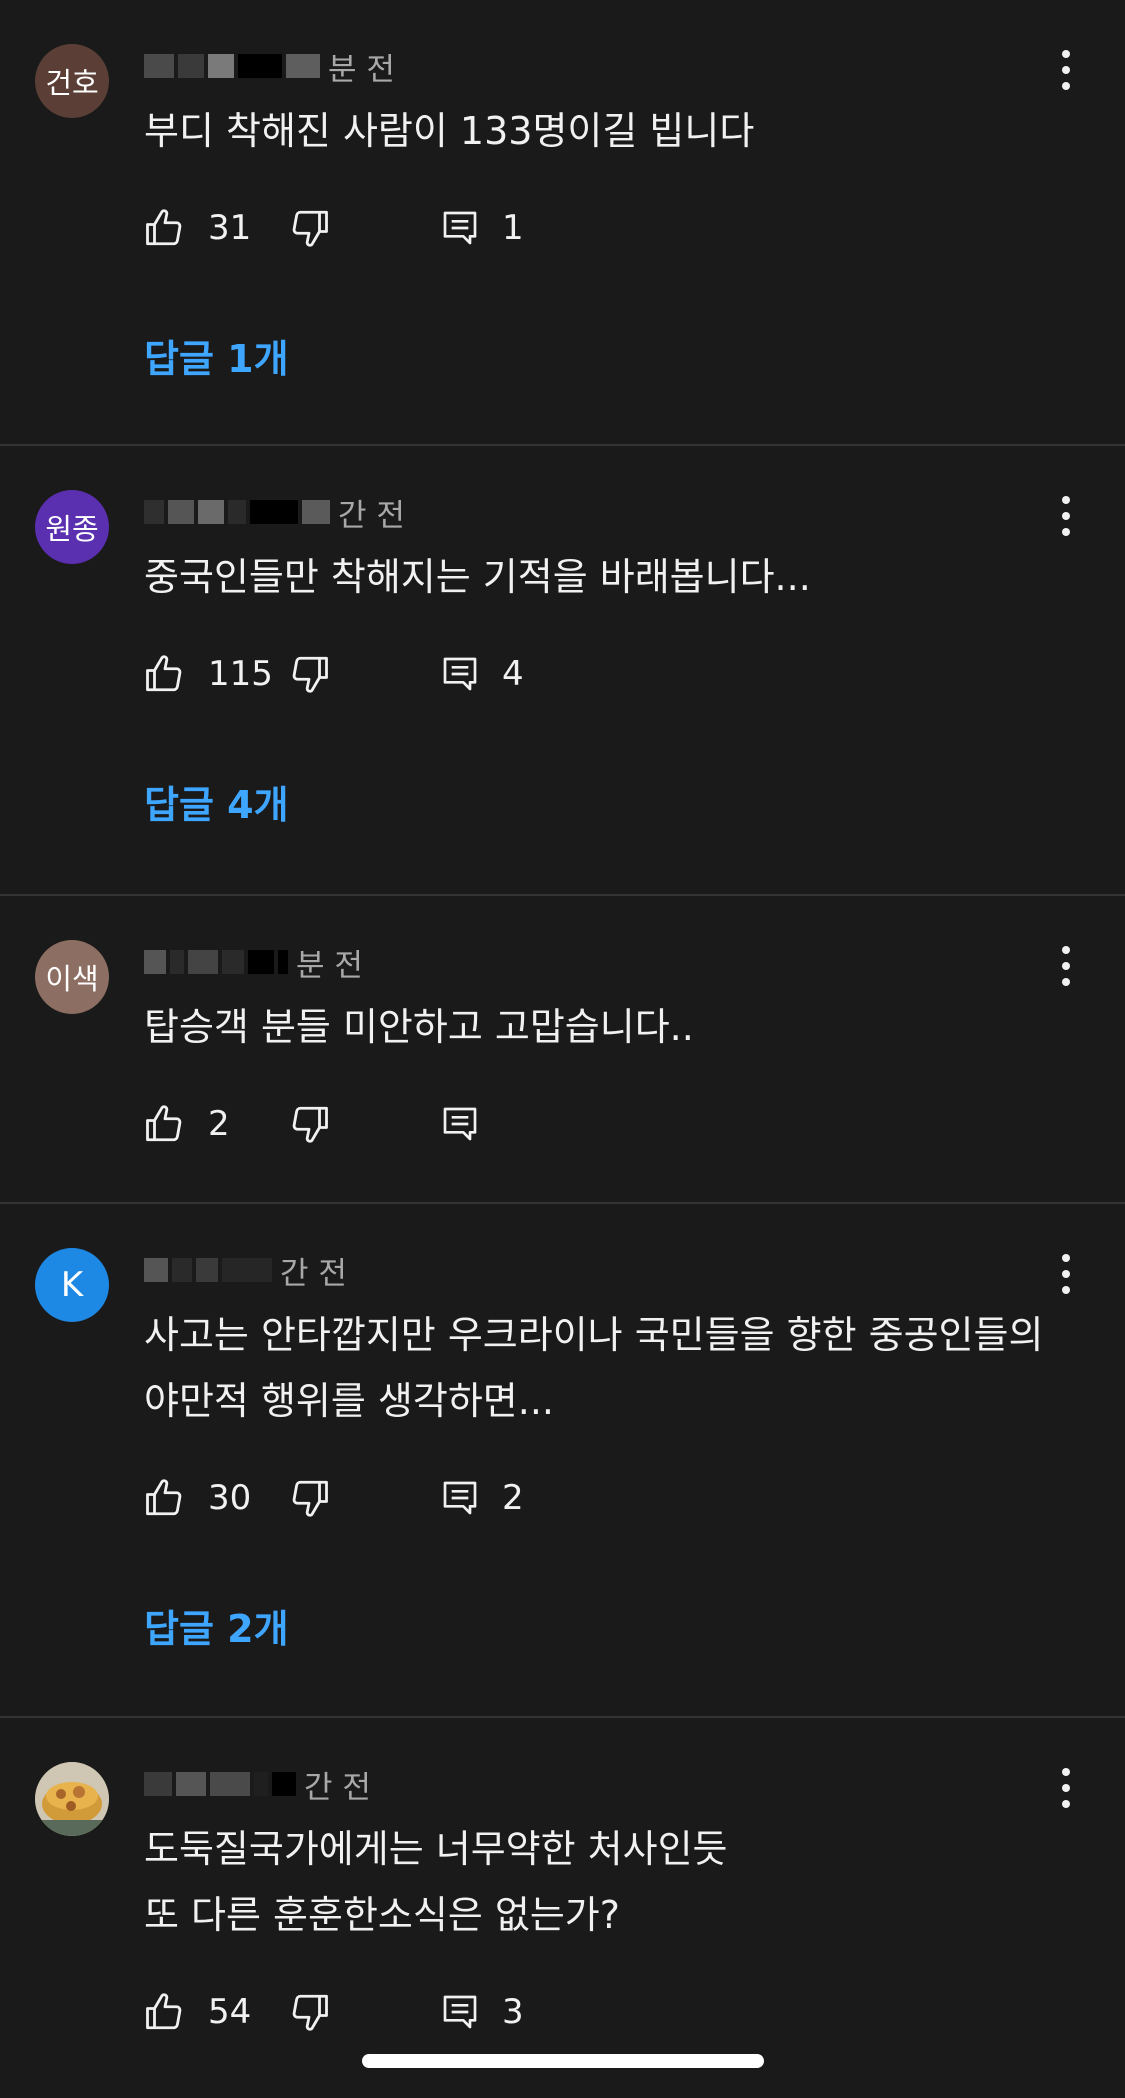 This screenshot has height=2098, width=1125. Describe the element at coordinates (513, 674) in the screenshot. I see `reply-count: 4` at that location.